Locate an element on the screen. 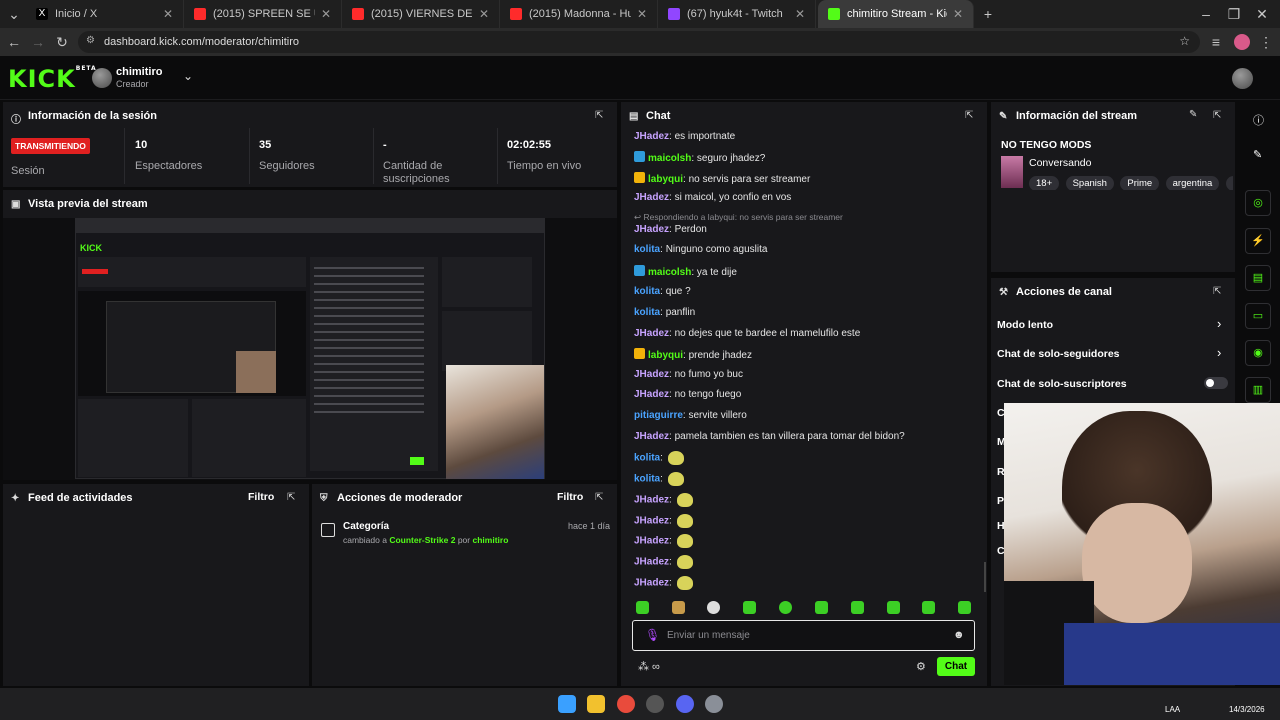 The height and width of the screenshot is (720, 1280). chat-username: labyqui is located at coordinates (665, 355).